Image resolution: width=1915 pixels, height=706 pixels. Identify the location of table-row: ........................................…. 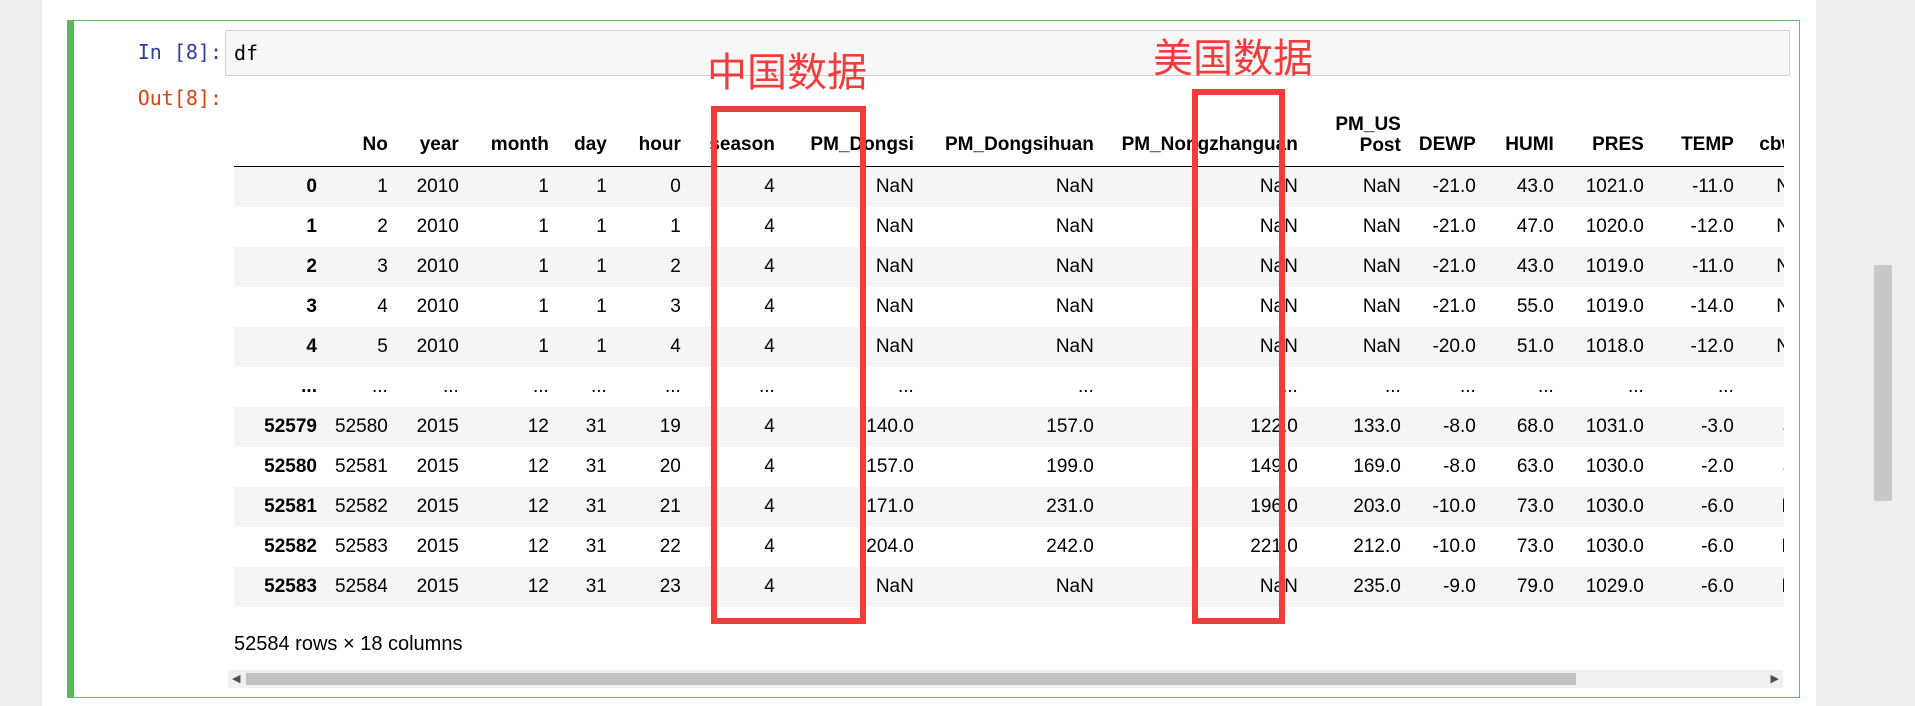
(1009, 387).